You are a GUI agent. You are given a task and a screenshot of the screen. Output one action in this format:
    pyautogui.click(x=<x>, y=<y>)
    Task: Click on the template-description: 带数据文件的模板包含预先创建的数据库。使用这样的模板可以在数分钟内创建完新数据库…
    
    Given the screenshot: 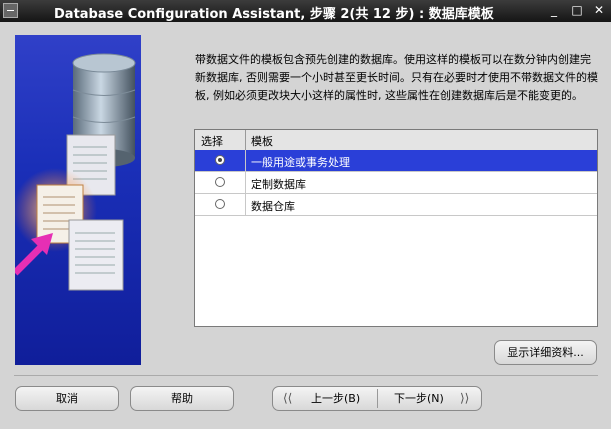 What is the action you would take?
    pyautogui.click(x=396, y=77)
    